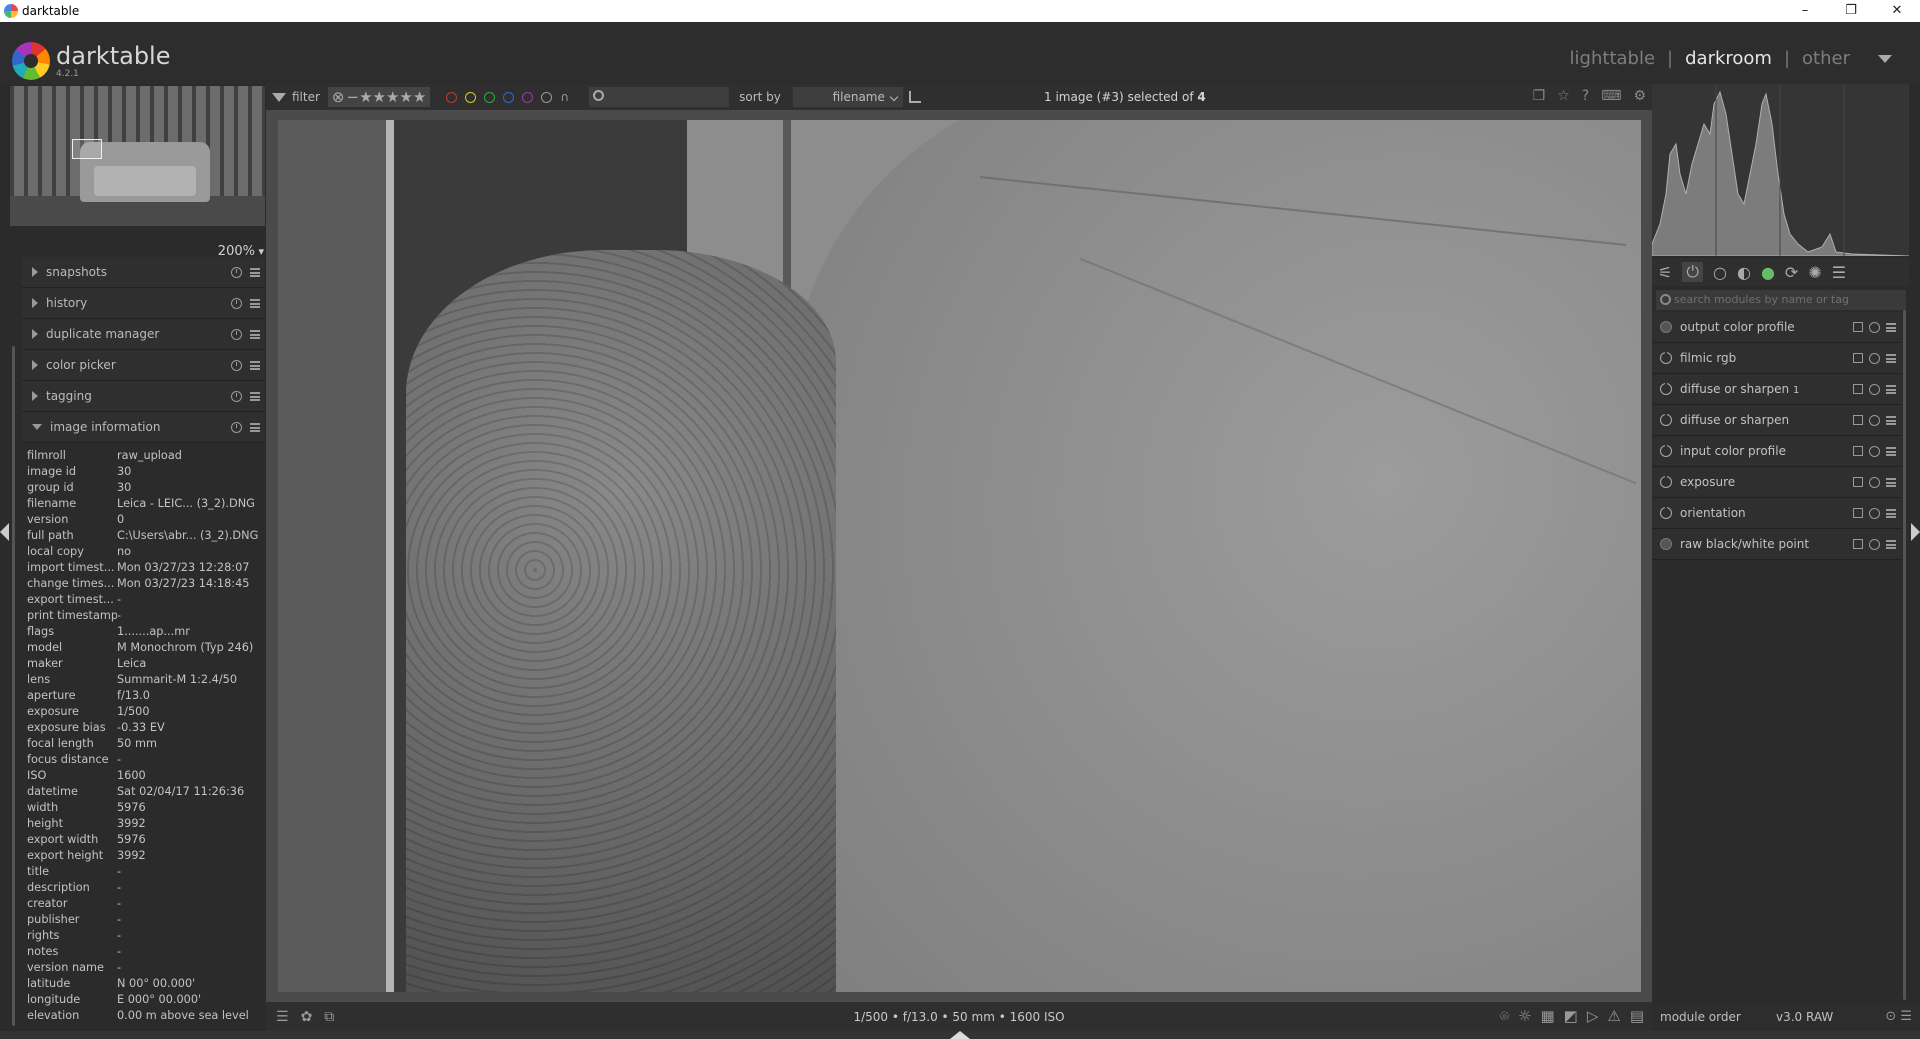  What do you see at coordinates (1571, 1016) in the screenshot?
I see `clipping-icon: ◩` at bounding box center [1571, 1016].